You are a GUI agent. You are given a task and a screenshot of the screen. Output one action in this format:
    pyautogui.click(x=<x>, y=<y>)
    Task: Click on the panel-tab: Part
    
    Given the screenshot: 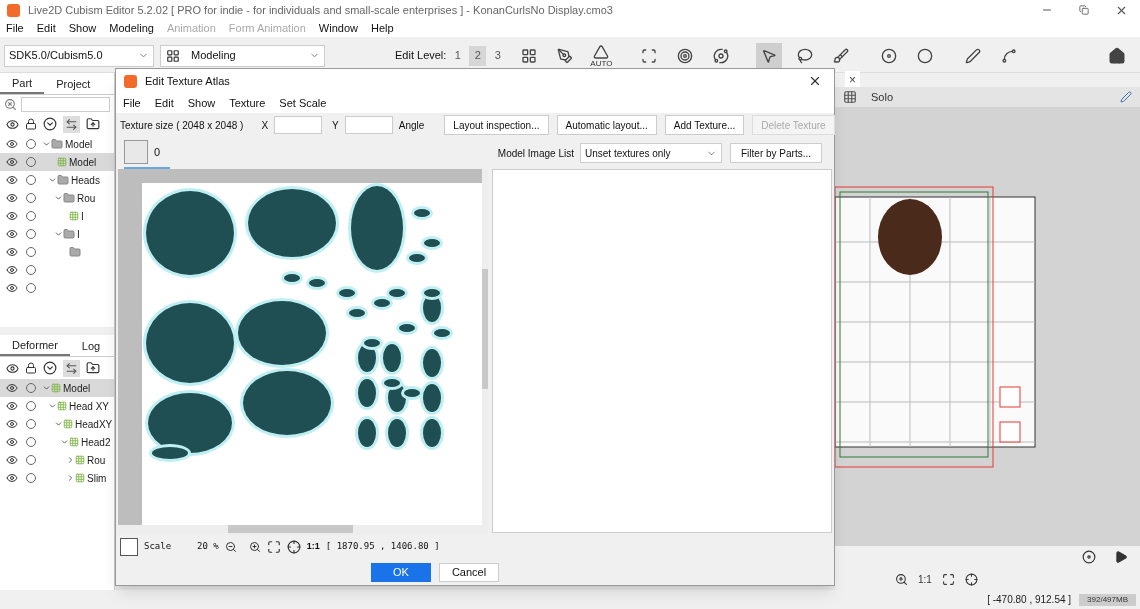 What is the action you would take?
    pyautogui.click(x=22, y=84)
    